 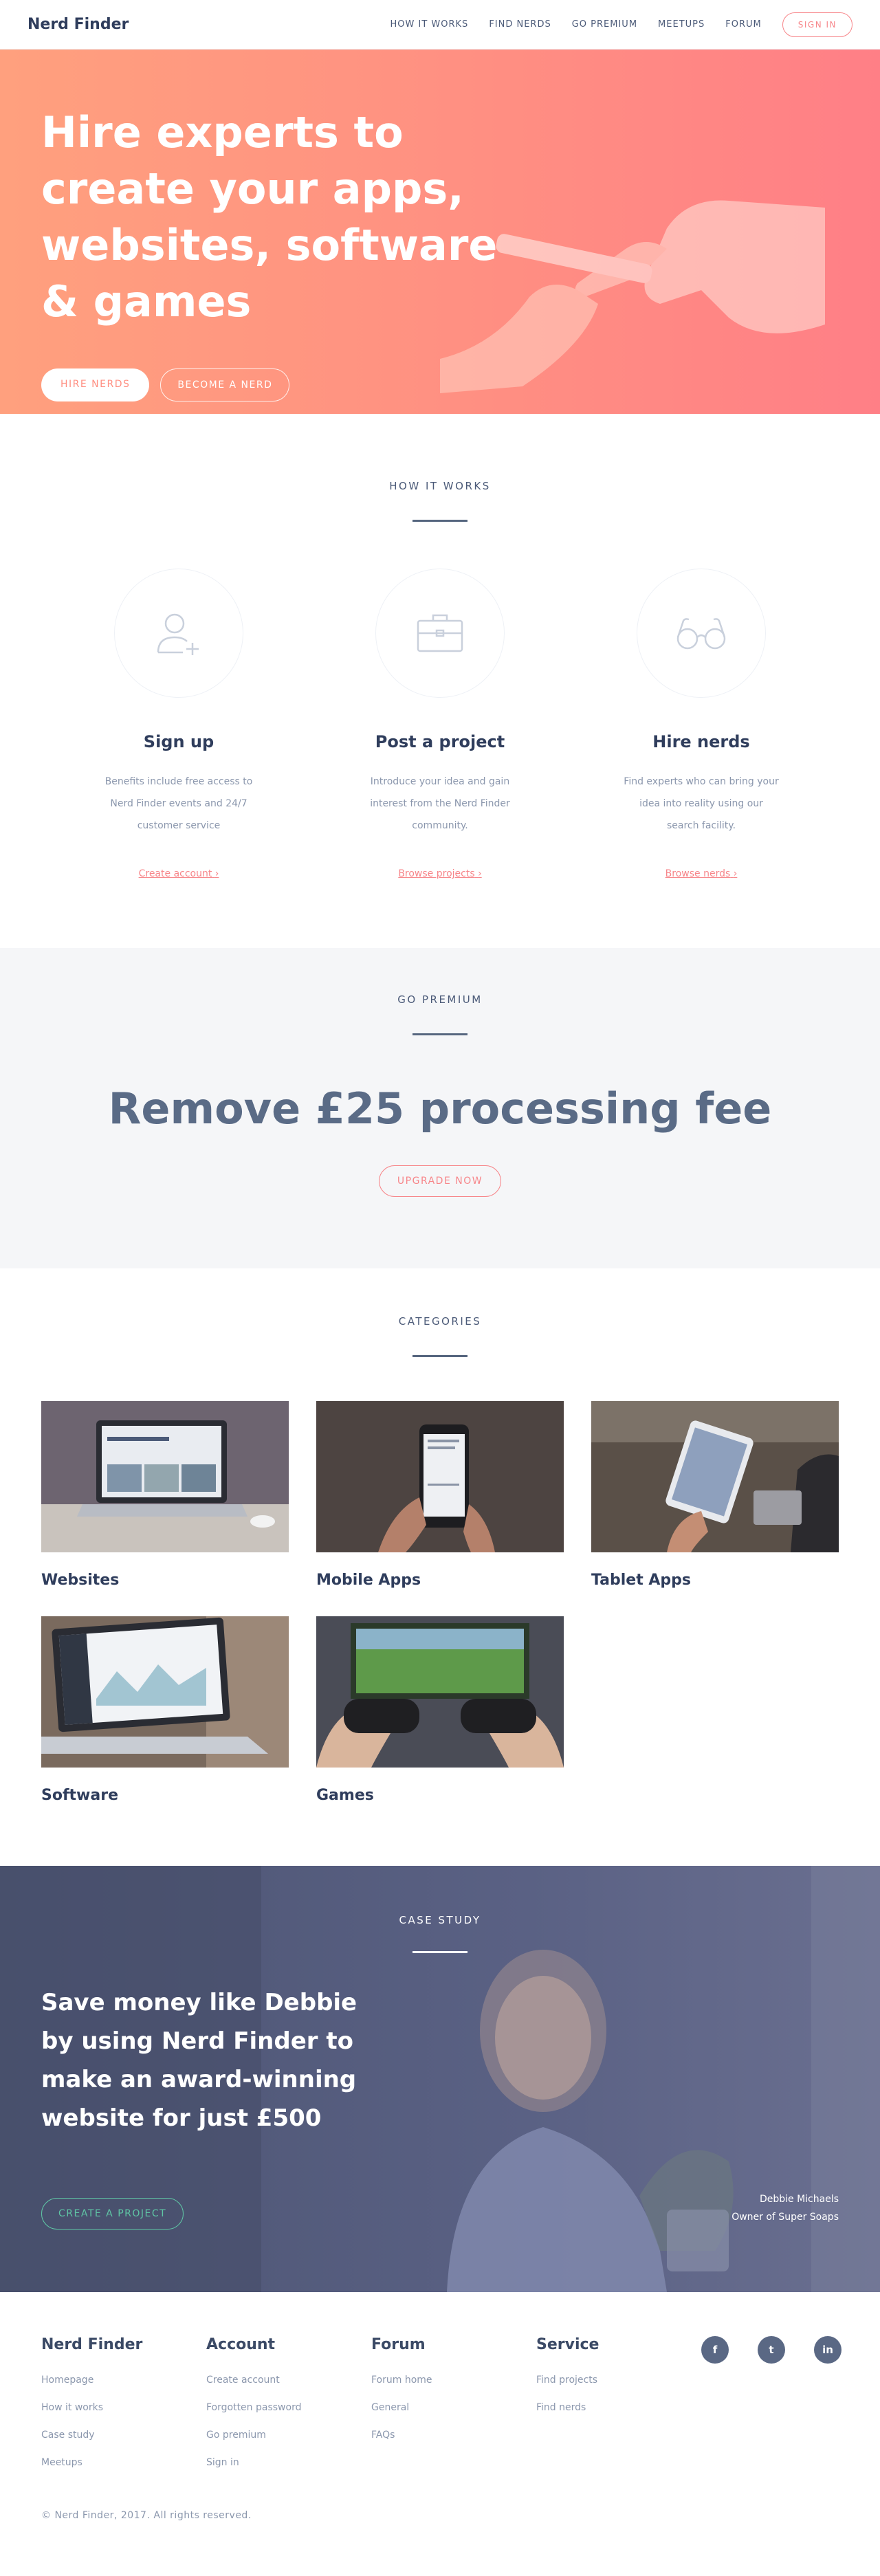 What do you see at coordinates (520, 24) in the screenshot?
I see `nav-find-nerds: FIND NERDS` at bounding box center [520, 24].